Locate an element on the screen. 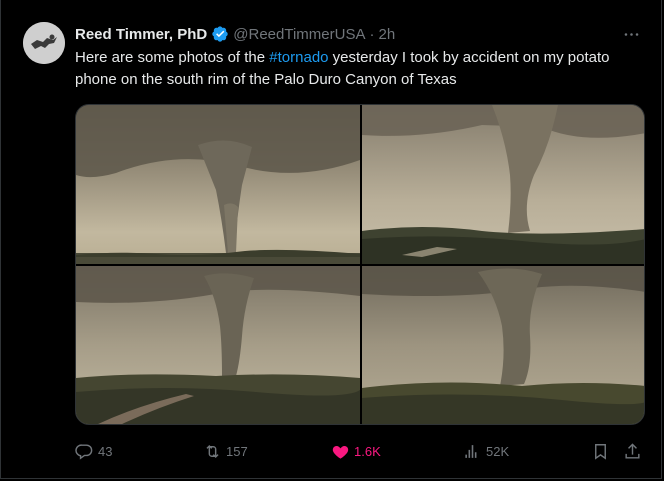 Image resolution: width=664 pixels, height=481 pixels. bookmark-button is located at coordinates (602, 451).